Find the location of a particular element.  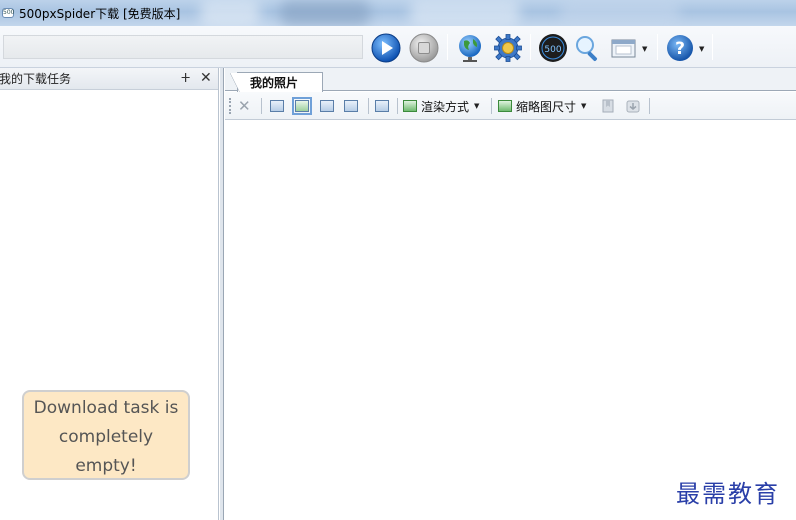

close-icon: ✕ is located at coordinates (206, 78).